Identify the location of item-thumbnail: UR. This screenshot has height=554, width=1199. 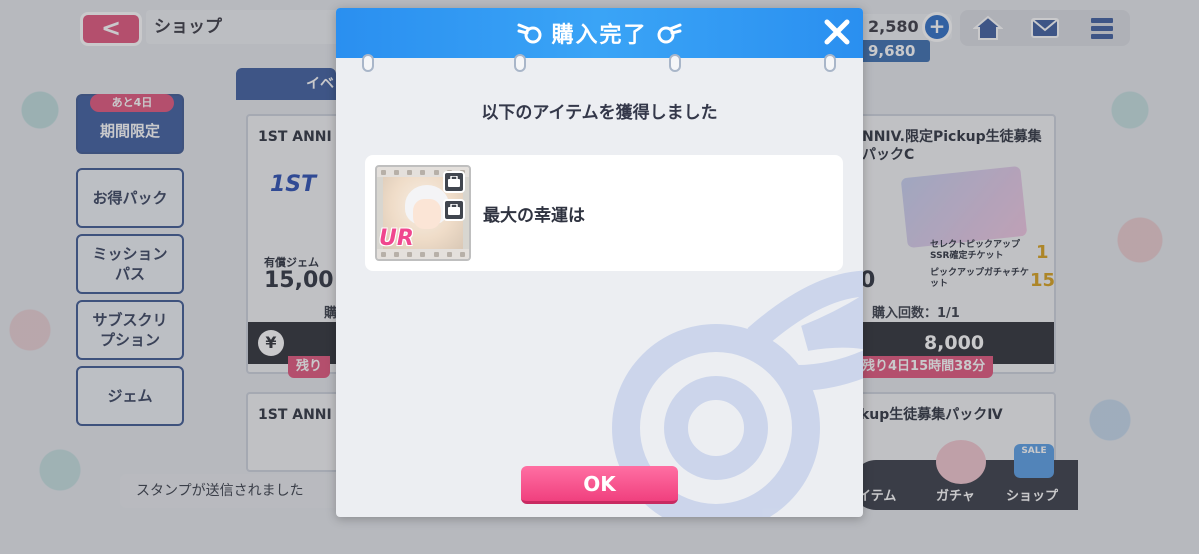
(423, 213).